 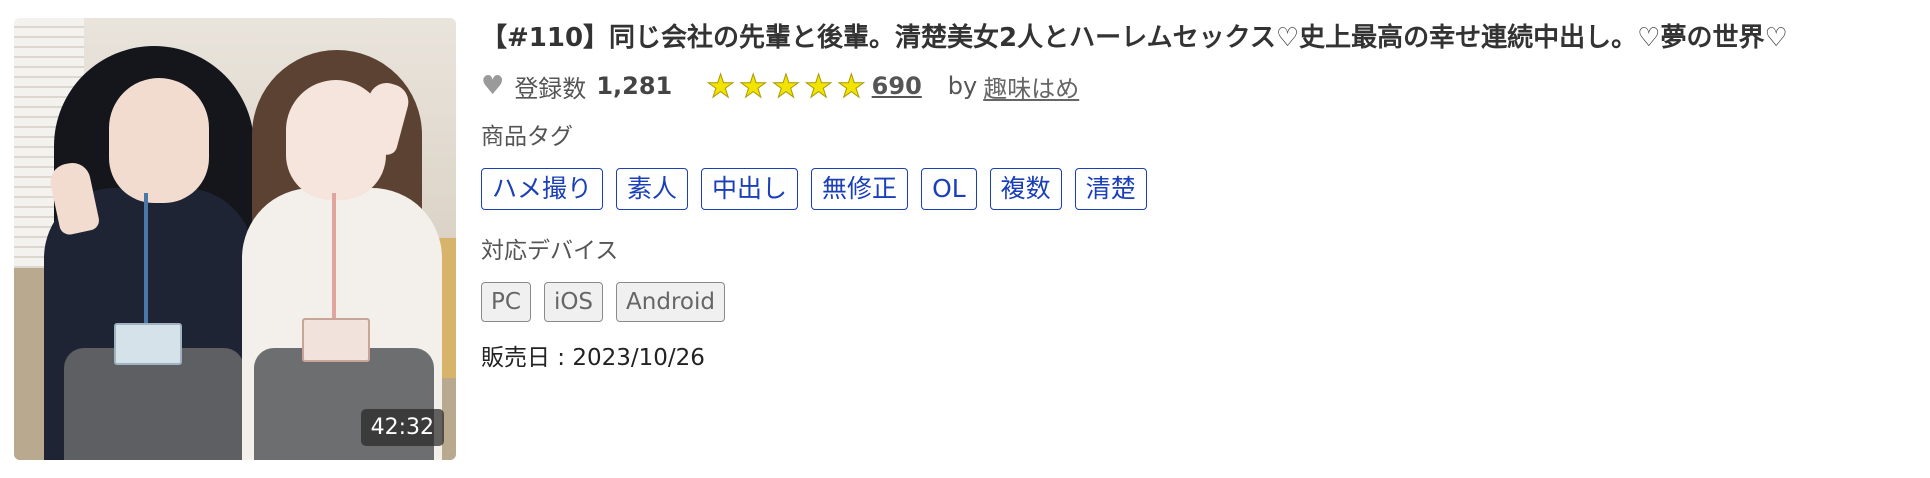 I want to click on device-badge: iOS, so click(x=573, y=302).